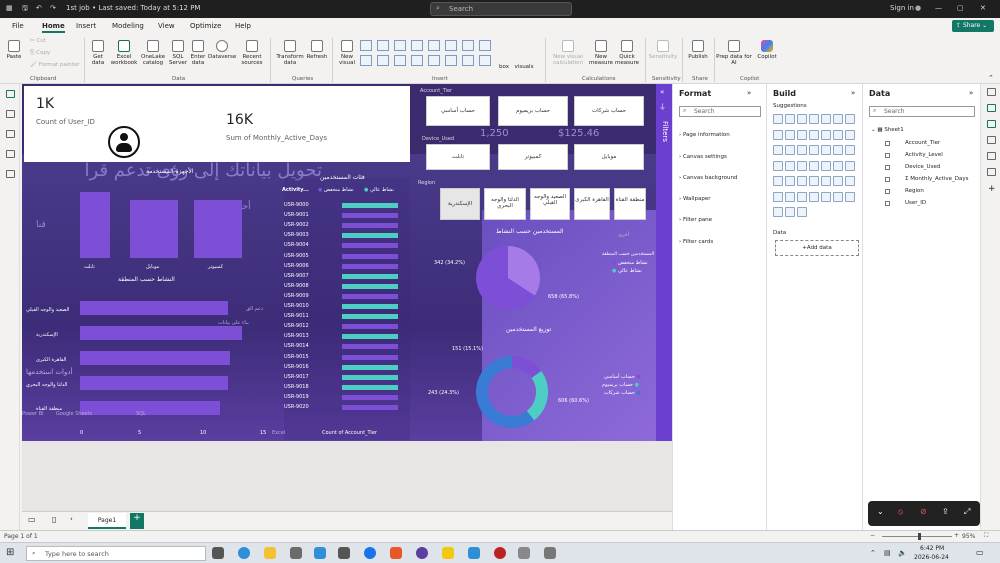 This screenshot has height=563, width=1000. What do you see at coordinates (166, 26) in the screenshot?
I see `menu-view: View` at bounding box center [166, 26].